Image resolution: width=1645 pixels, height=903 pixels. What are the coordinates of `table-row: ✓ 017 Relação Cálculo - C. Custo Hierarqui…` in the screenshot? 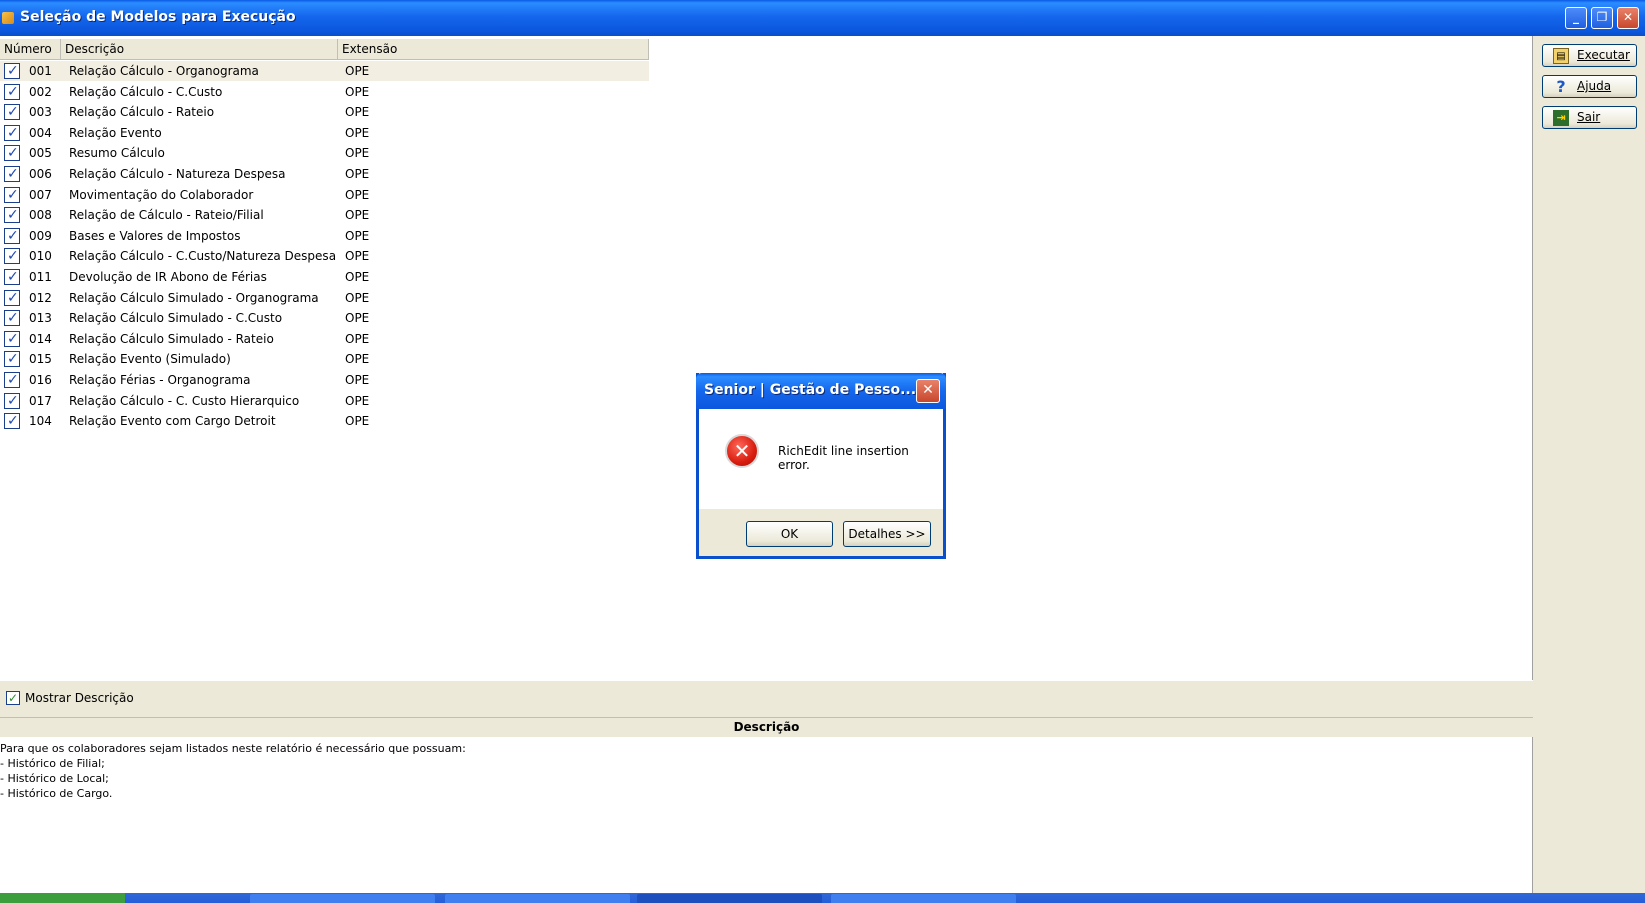 It's located at (324, 401).